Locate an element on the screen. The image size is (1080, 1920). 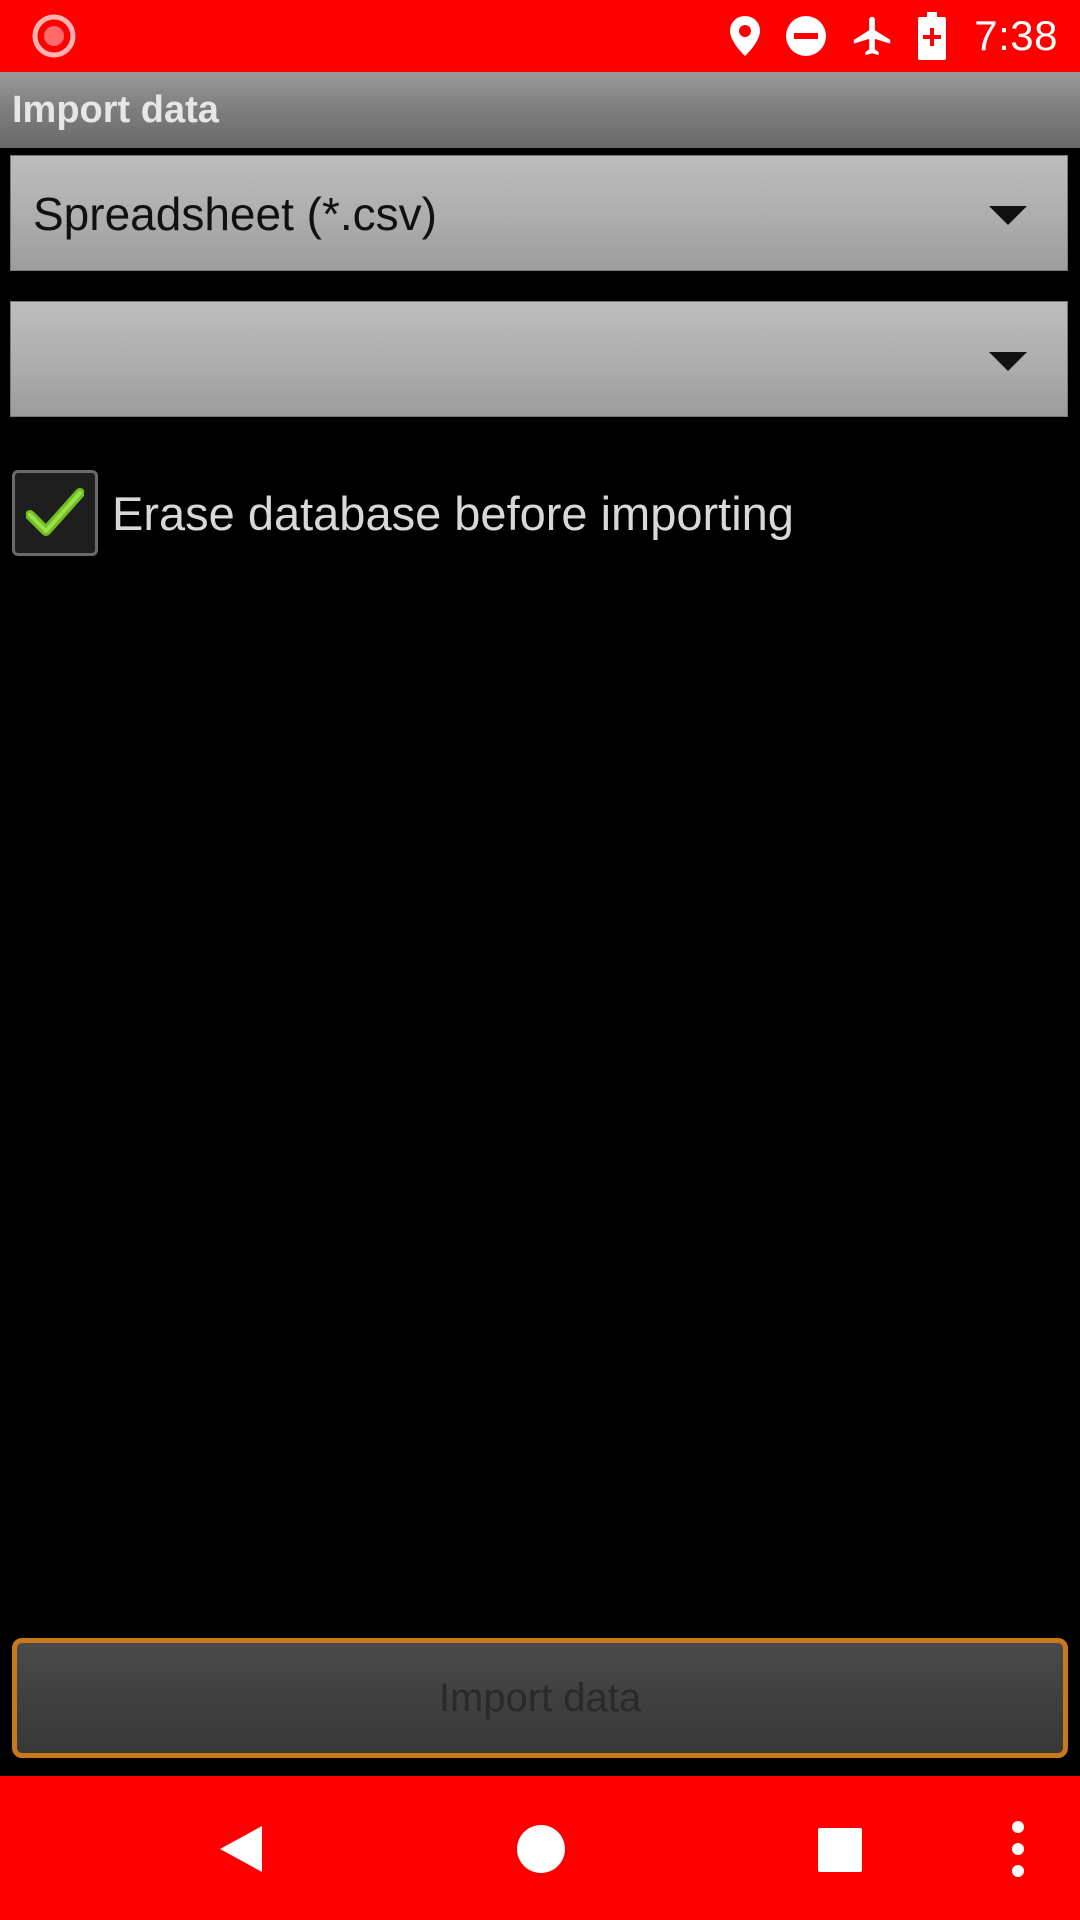
title-bar: Import data is located at coordinates (540, 110).